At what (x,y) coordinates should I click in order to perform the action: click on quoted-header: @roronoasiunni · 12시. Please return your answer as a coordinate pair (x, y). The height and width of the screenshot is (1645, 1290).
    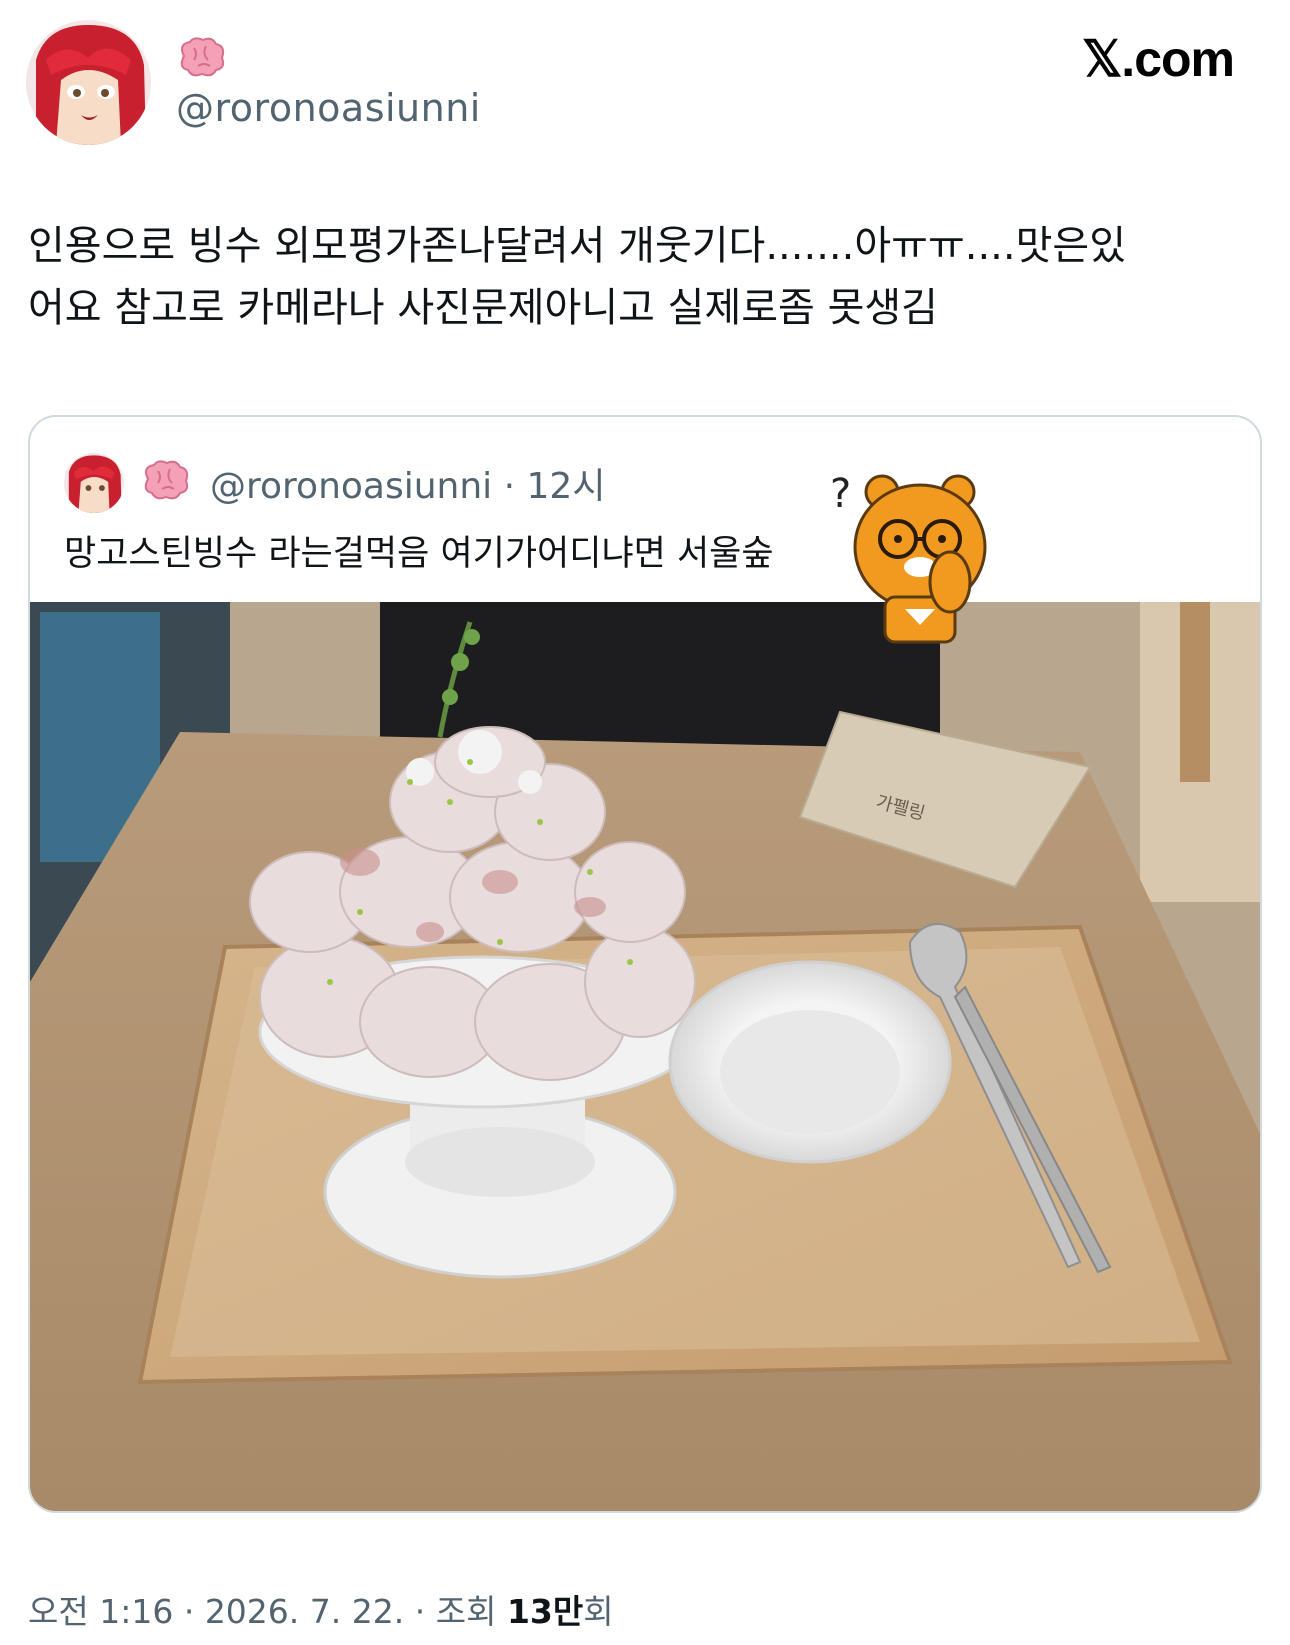
    Looking at the image, I should click on (407, 483).